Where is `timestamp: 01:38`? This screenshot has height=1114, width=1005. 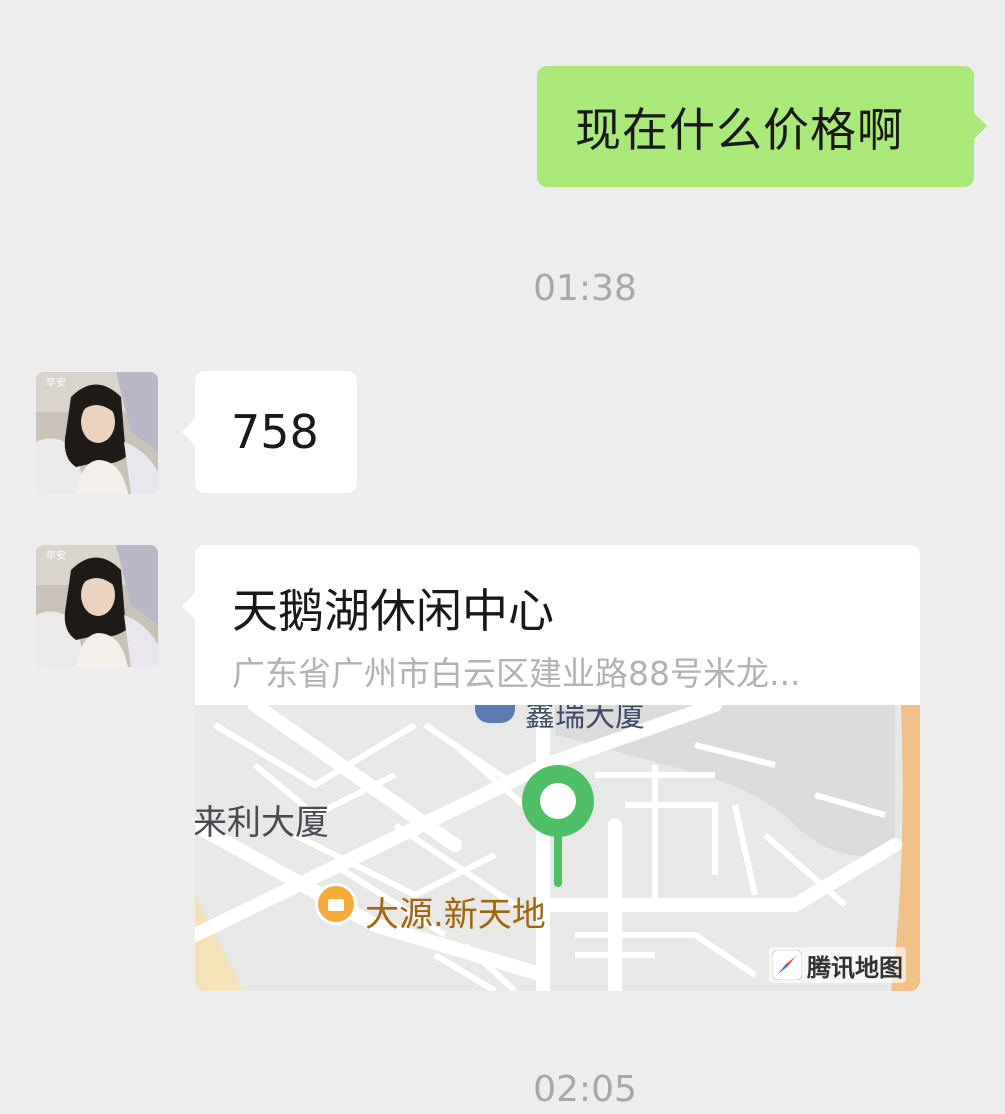 timestamp: 01:38 is located at coordinates (585, 288).